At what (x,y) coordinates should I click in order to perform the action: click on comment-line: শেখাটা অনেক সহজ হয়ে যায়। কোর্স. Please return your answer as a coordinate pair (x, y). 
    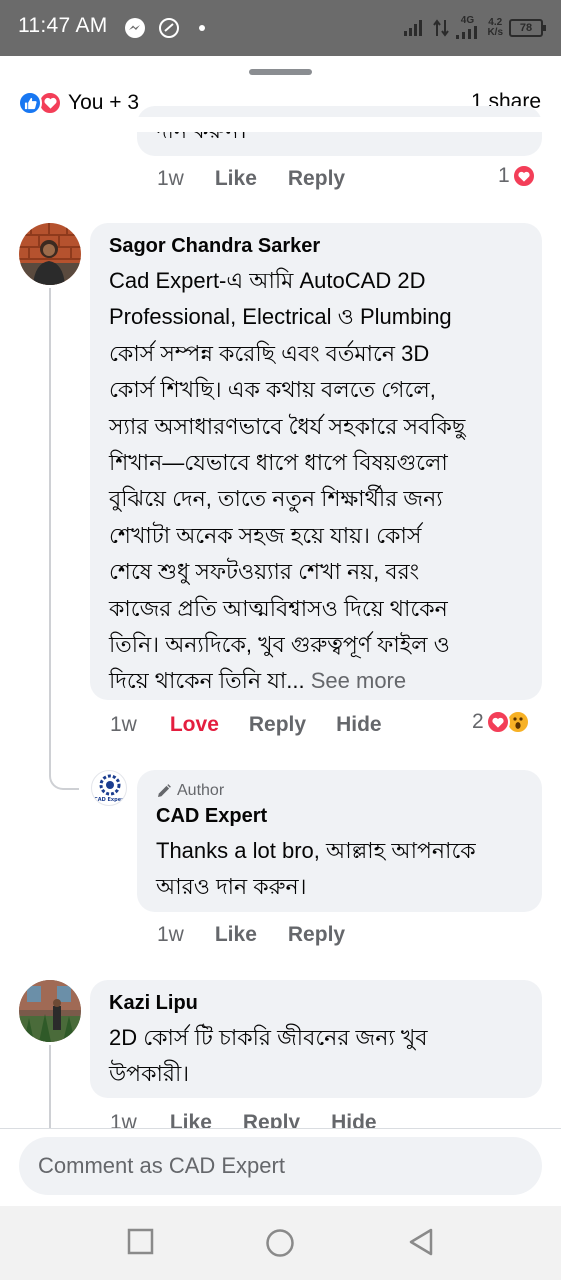
    Looking at the image, I should click on (265, 535).